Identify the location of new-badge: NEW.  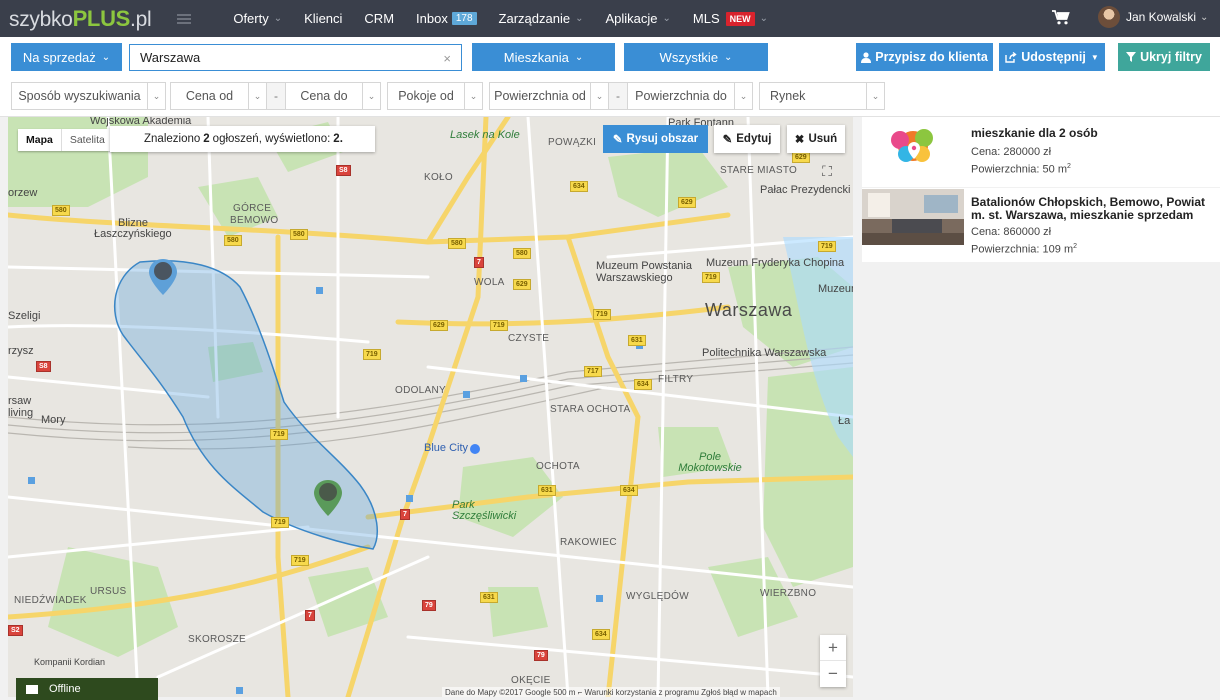
(740, 18).